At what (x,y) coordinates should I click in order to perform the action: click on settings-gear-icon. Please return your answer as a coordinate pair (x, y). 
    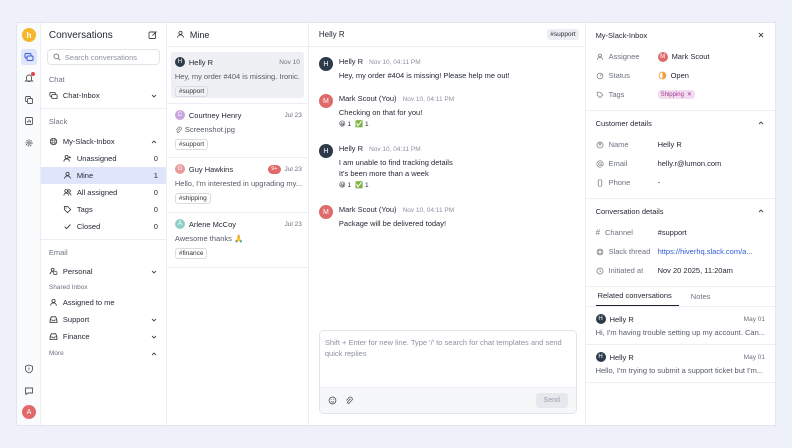
    Looking at the image, I should click on (29, 143).